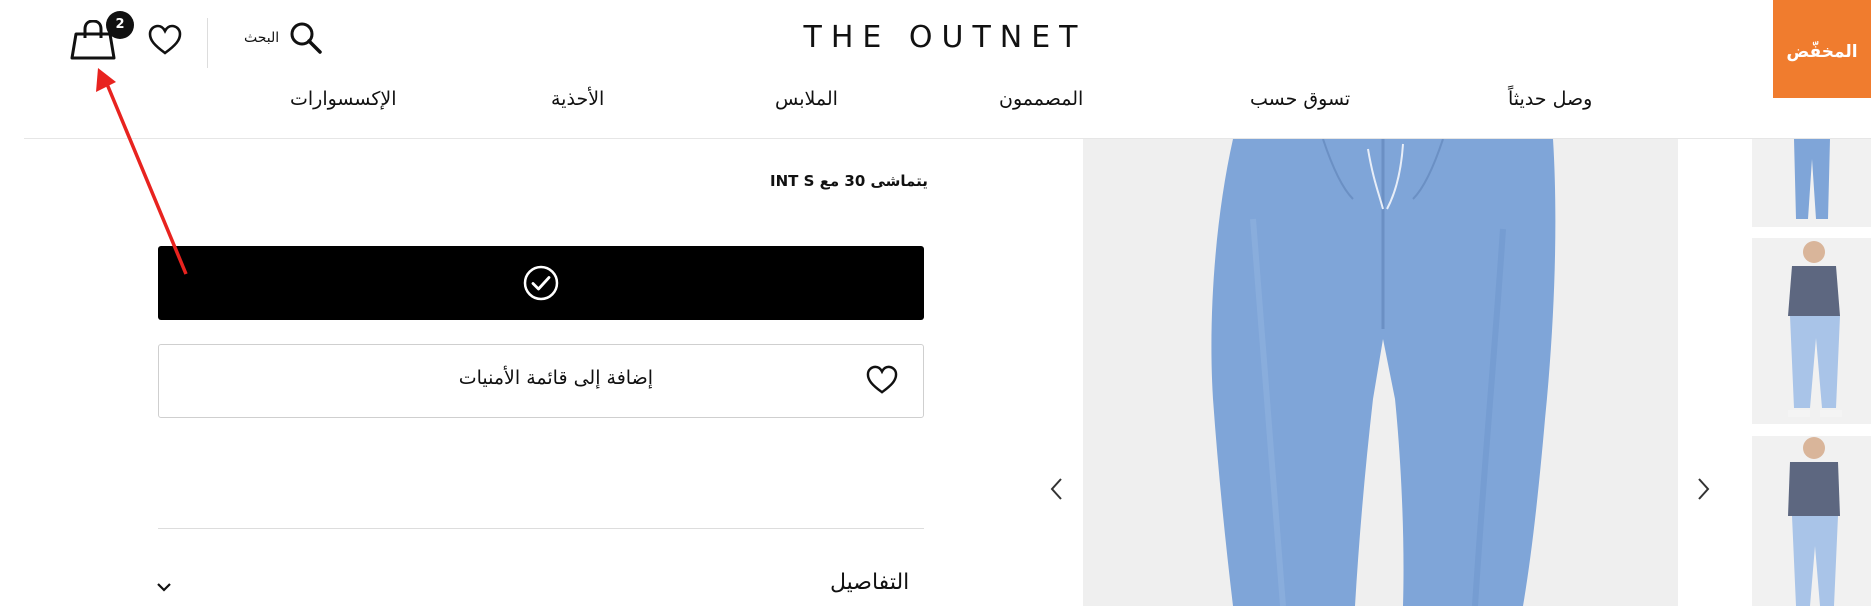 The height and width of the screenshot is (606, 1871). I want to click on add-to-bag-button, so click(541, 283).